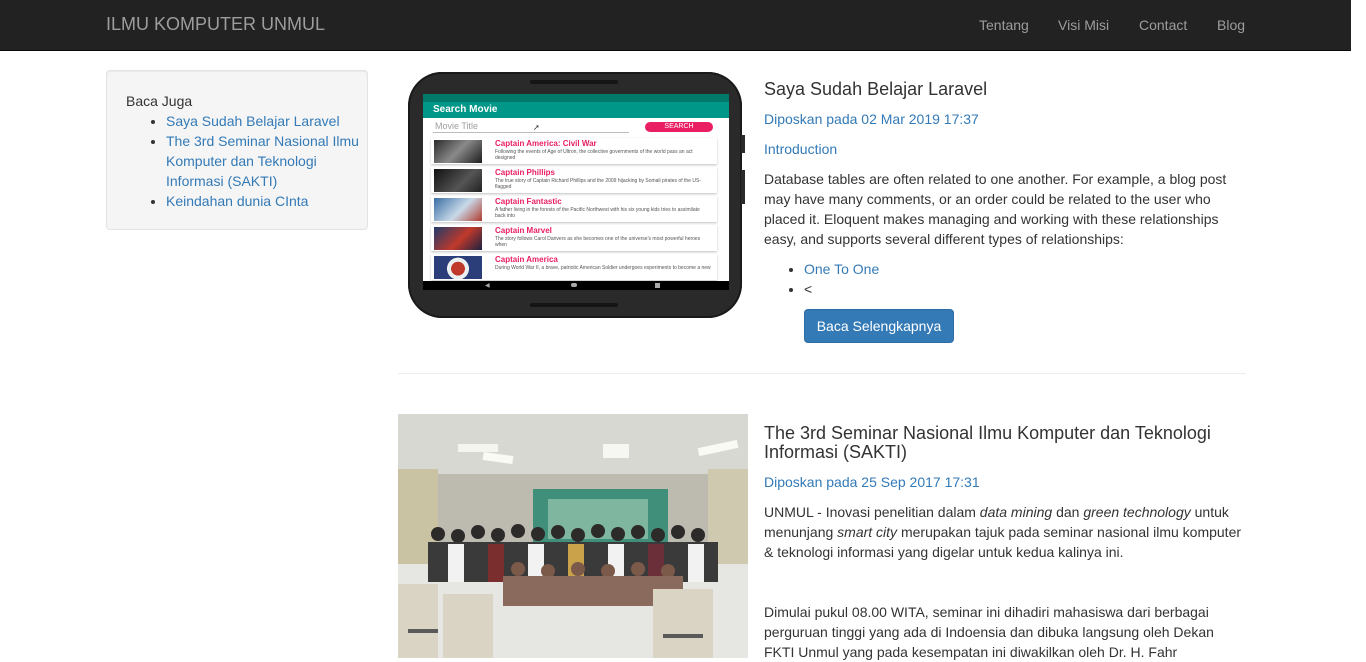 This screenshot has width=1366, height=662. What do you see at coordinates (525, 172) in the screenshot?
I see `movie-title: Captain Phillips` at bounding box center [525, 172].